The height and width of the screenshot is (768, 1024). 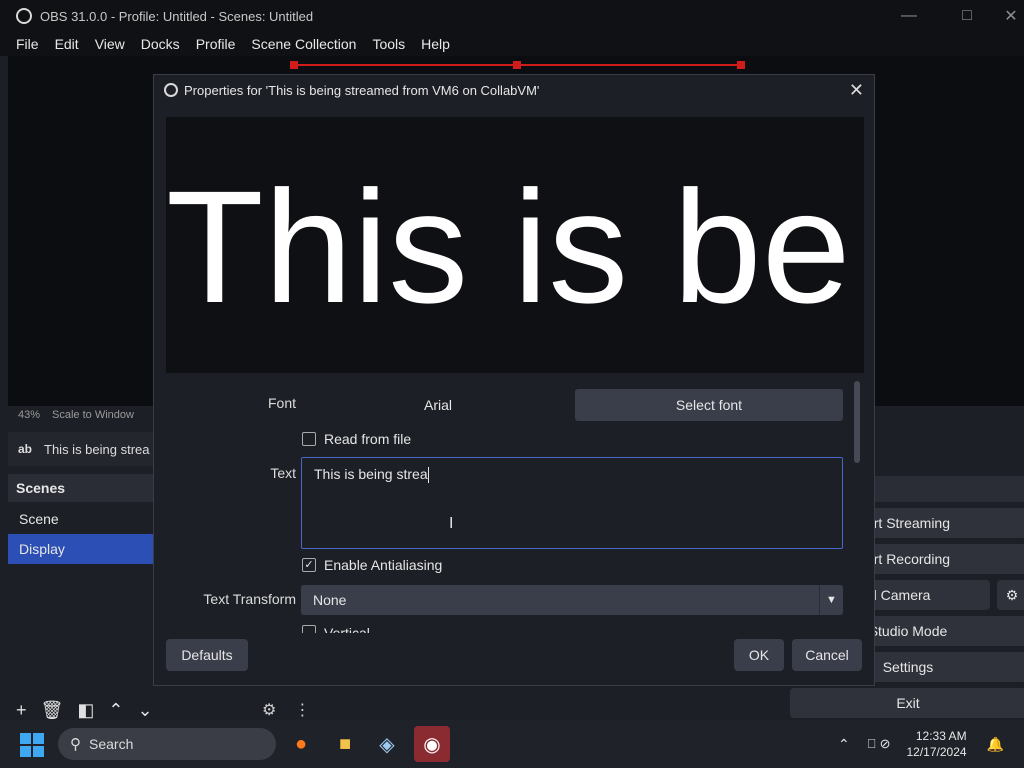 I want to click on text-input-value: This is being strea, so click(x=371, y=474).